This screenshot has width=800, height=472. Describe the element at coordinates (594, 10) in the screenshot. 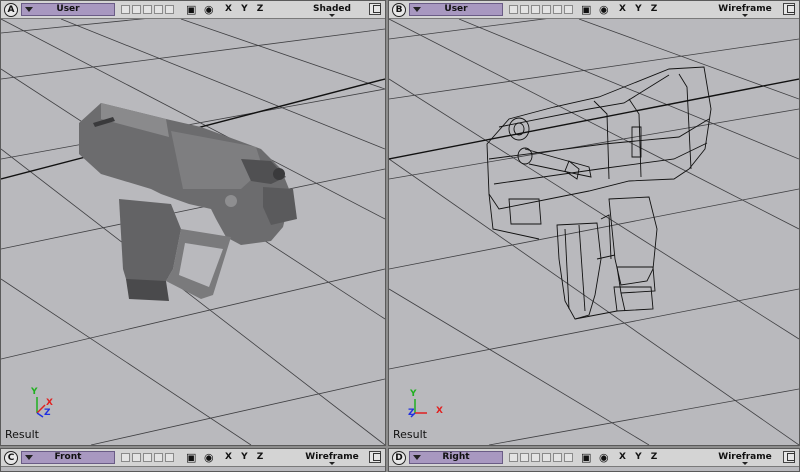

I see `viewport-header: B User ▣ ◉ X Y Z Wireframe` at that location.